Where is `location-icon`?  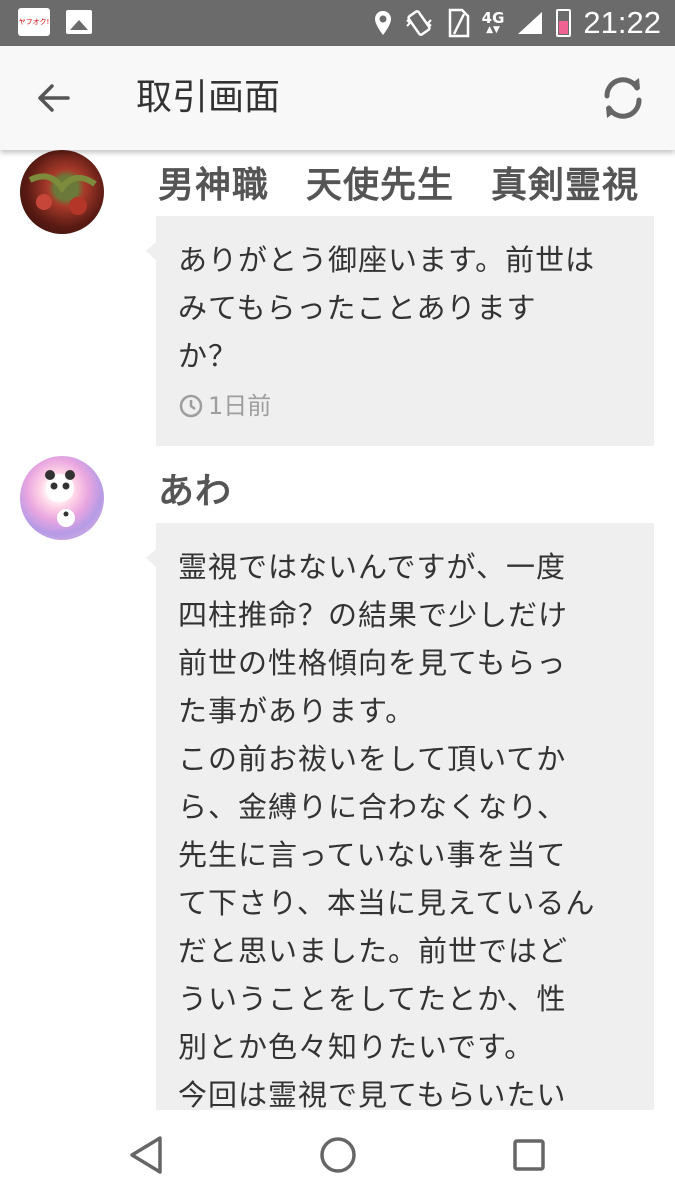 location-icon is located at coordinates (382, 23).